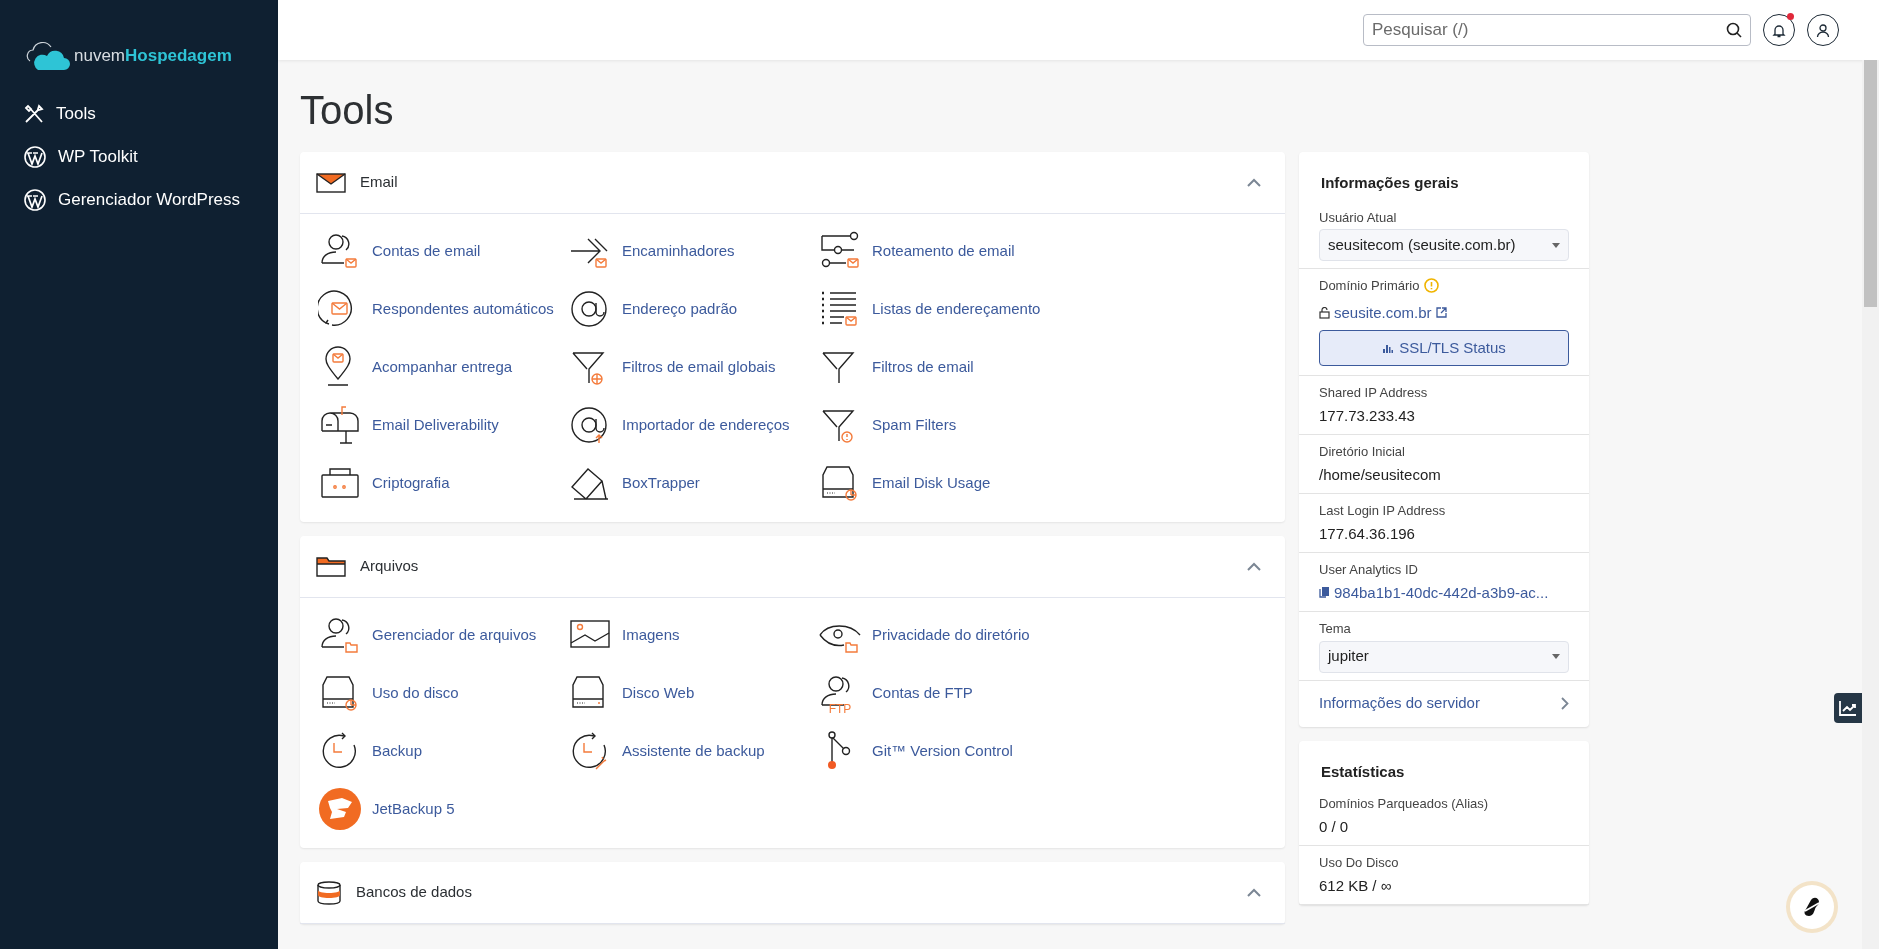 This screenshot has width=1879, height=949. I want to click on tool-link: Spam Filters, so click(943, 425).